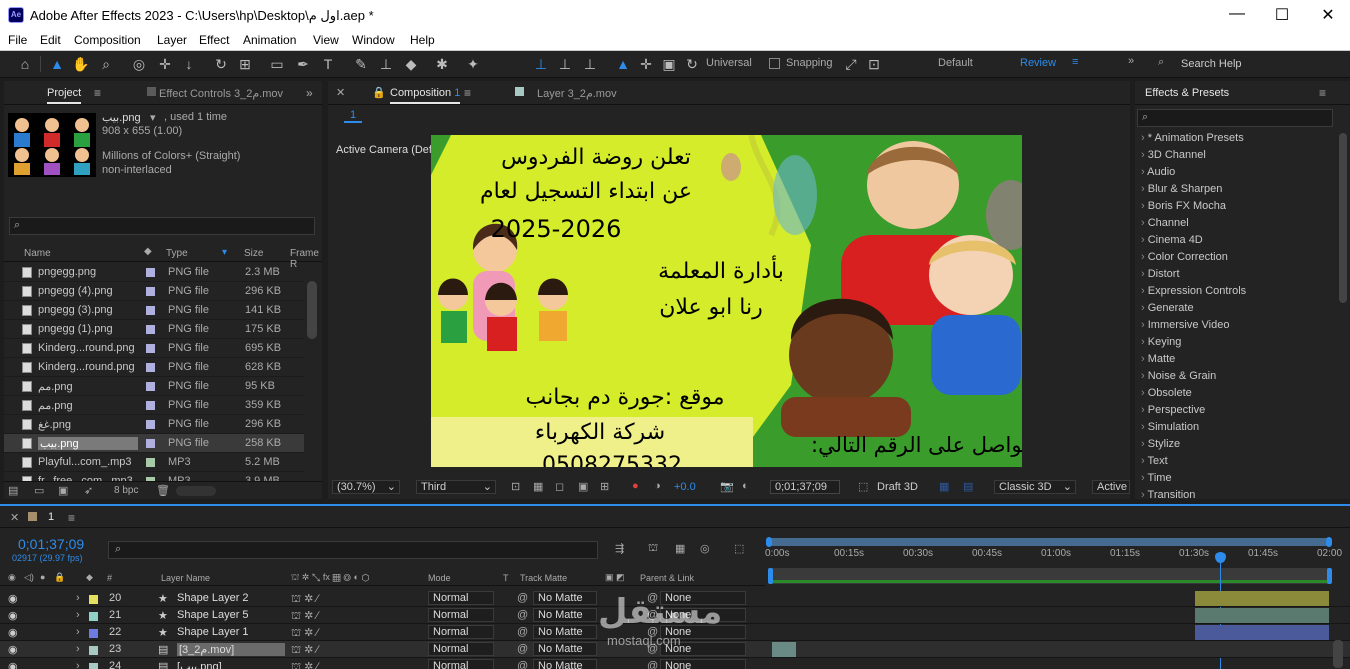 This screenshot has width=1350, height=669. What do you see at coordinates (680, 548) in the screenshot?
I see `frame-blending-icon: ▦` at bounding box center [680, 548].